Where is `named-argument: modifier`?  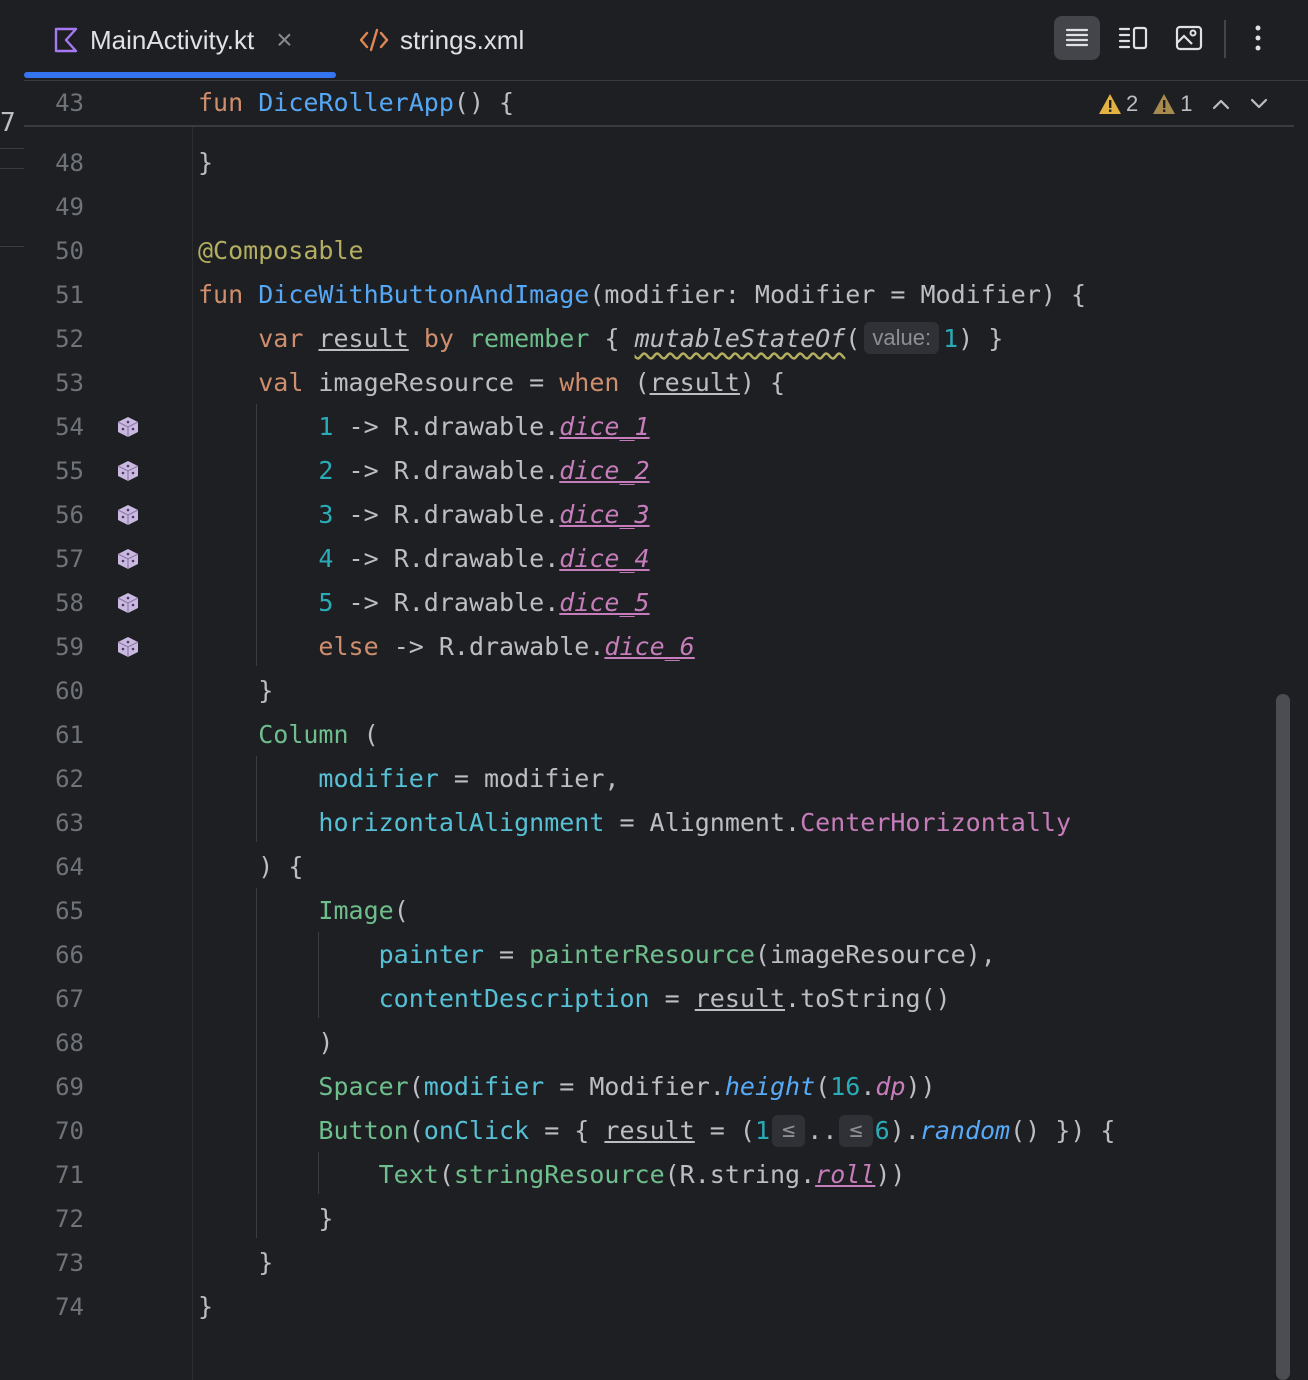
named-argument: modifier is located at coordinates (484, 1086).